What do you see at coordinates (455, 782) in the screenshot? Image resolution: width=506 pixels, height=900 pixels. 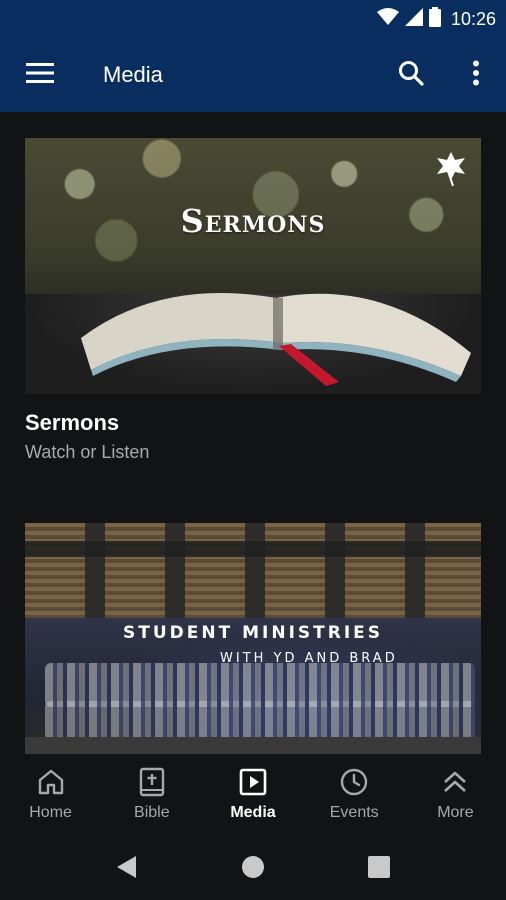 I see `chevrons-up-icon` at bounding box center [455, 782].